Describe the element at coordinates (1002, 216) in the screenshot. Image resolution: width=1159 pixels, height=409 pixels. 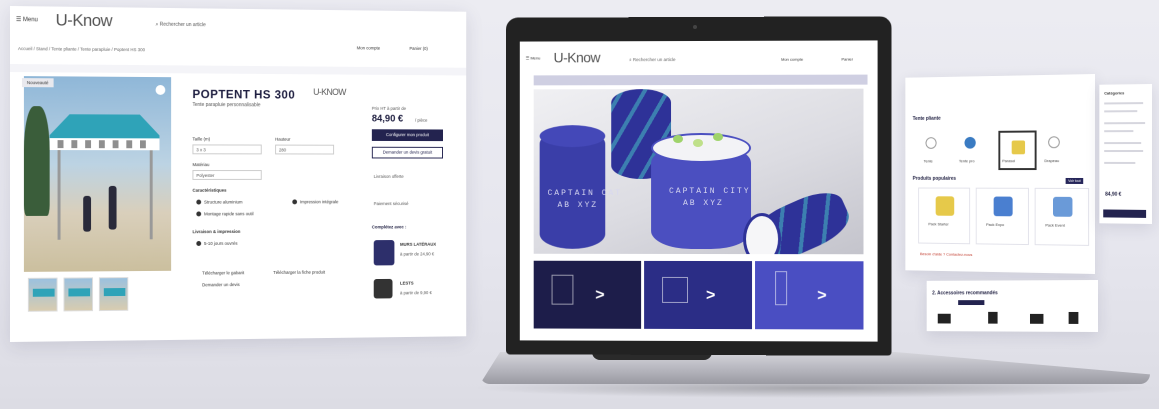
I see `promo-card: Pack Expo` at that location.